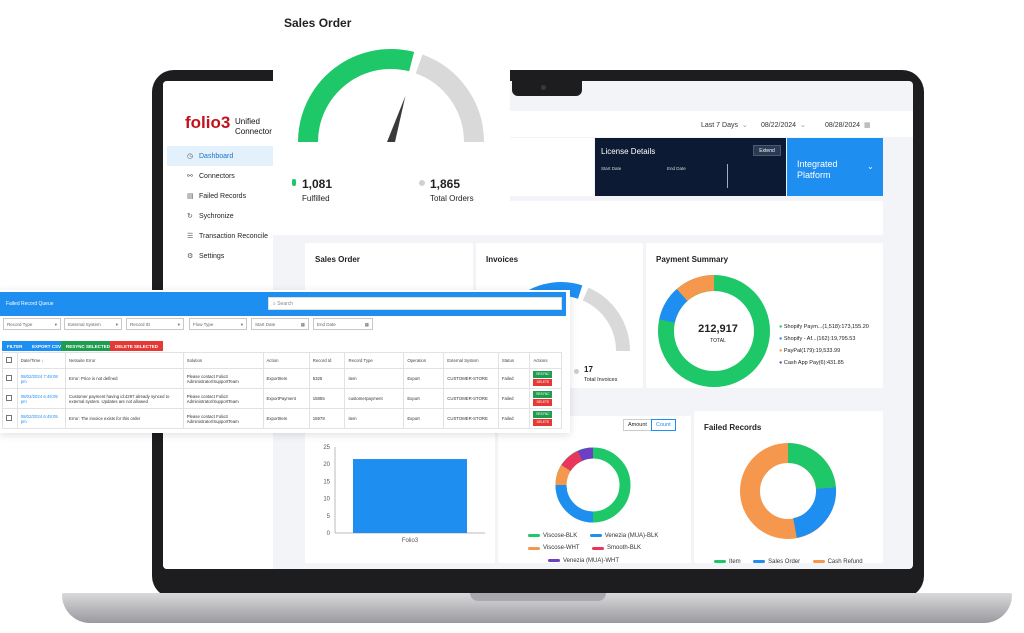  I want to click on invoices-title: Invoices, so click(502, 259).